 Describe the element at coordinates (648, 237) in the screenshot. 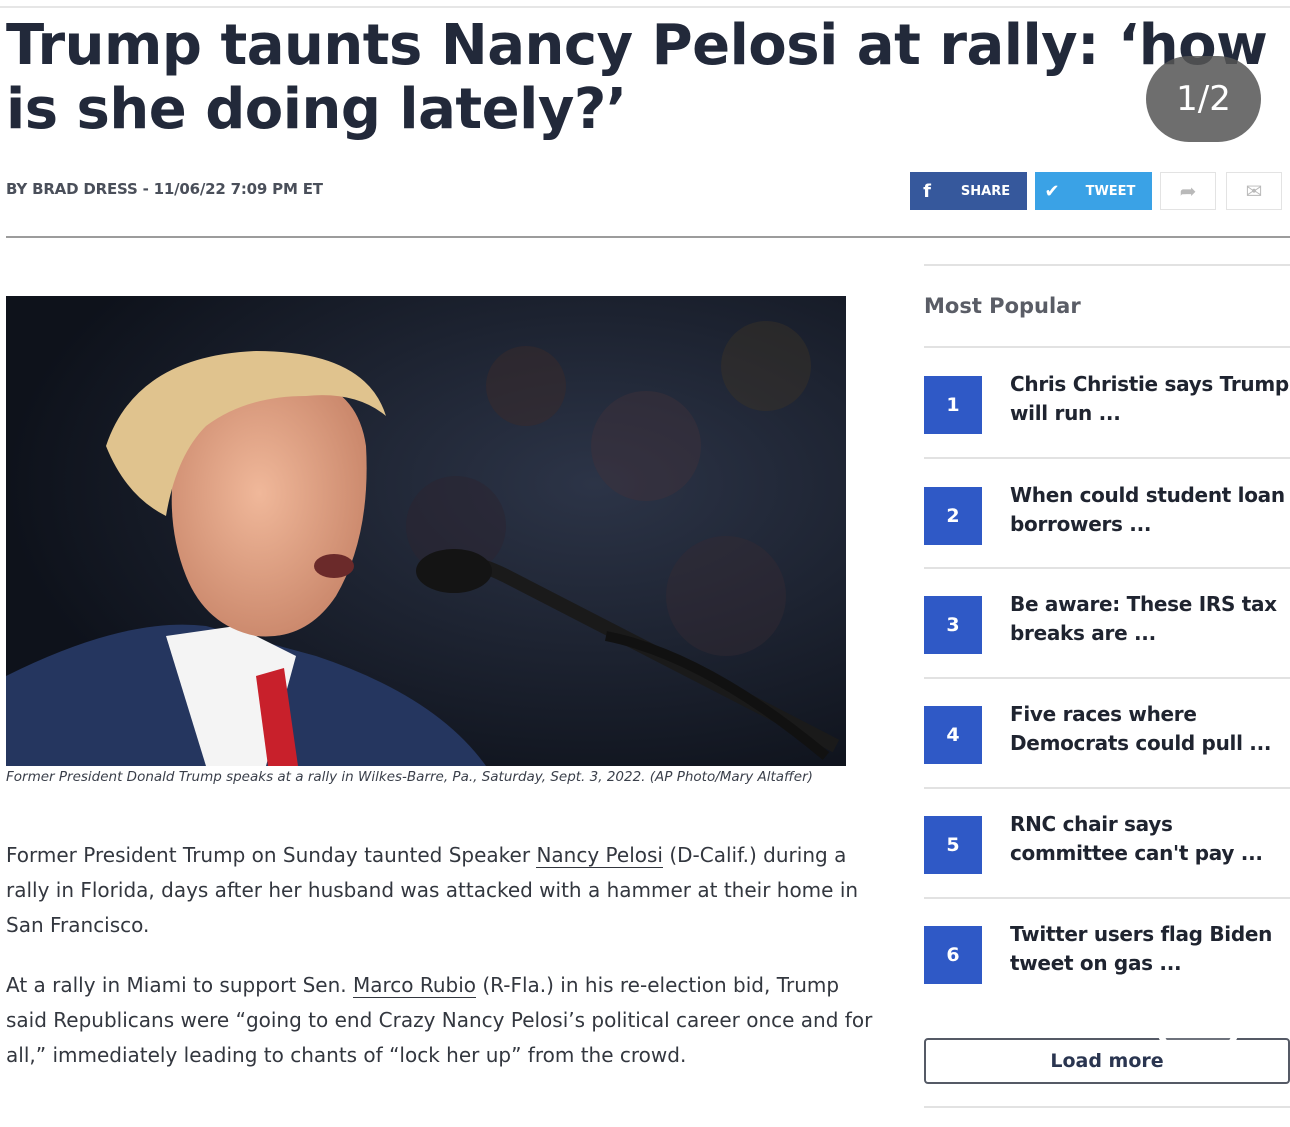

I see `header-divider` at that location.